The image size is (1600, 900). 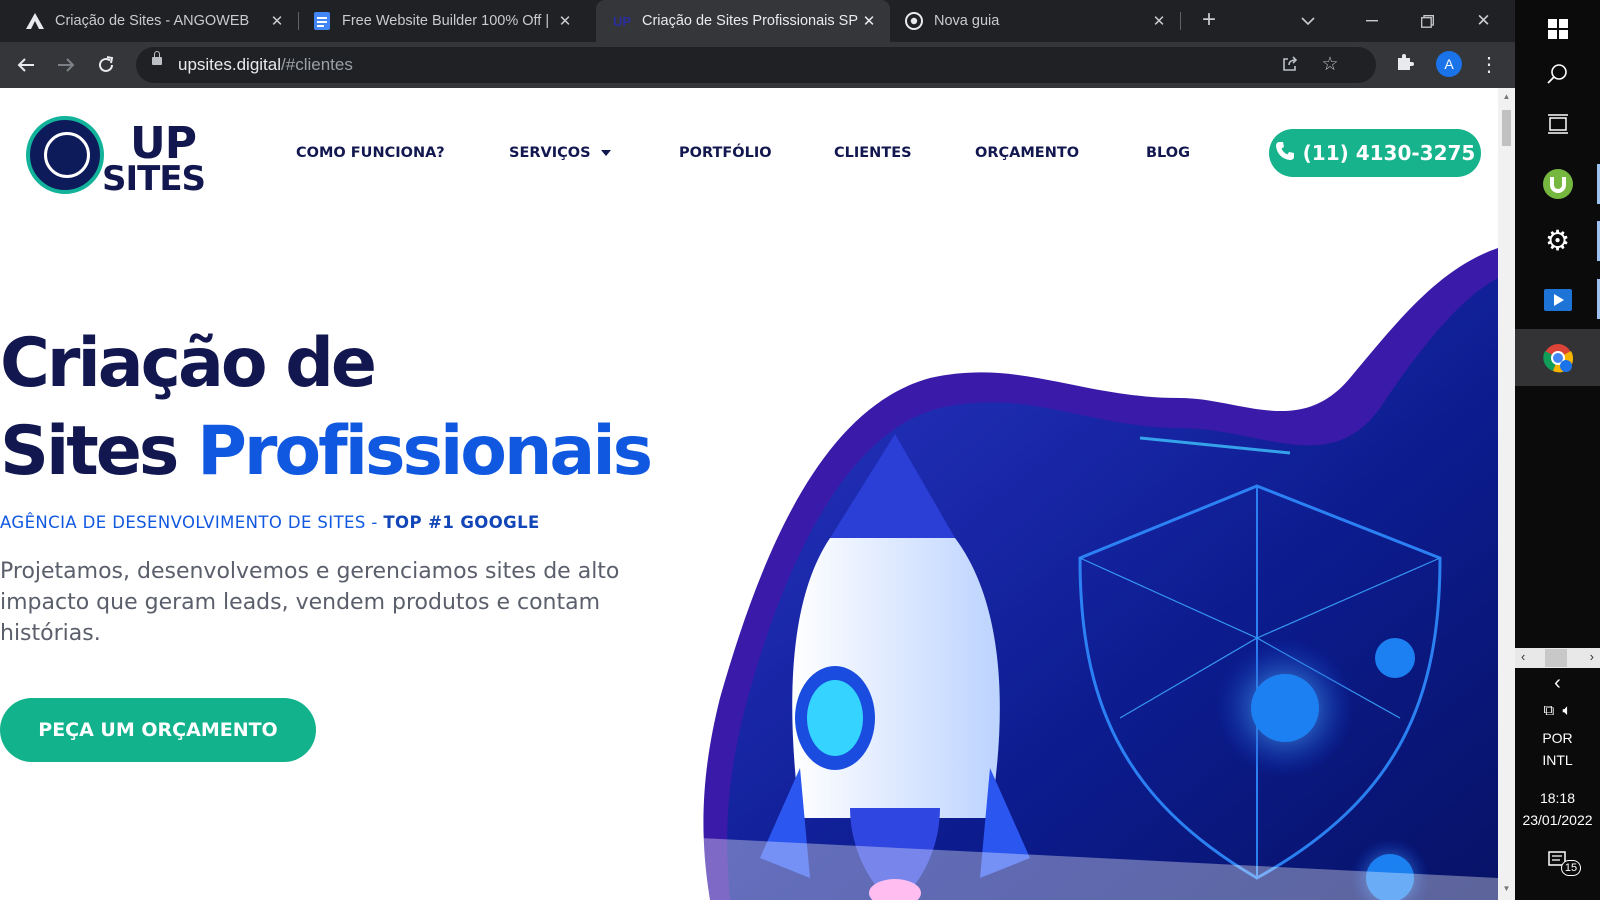 What do you see at coordinates (1506, 494) in the screenshot?
I see `page-scrollbar: ▲ ▼` at bounding box center [1506, 494].